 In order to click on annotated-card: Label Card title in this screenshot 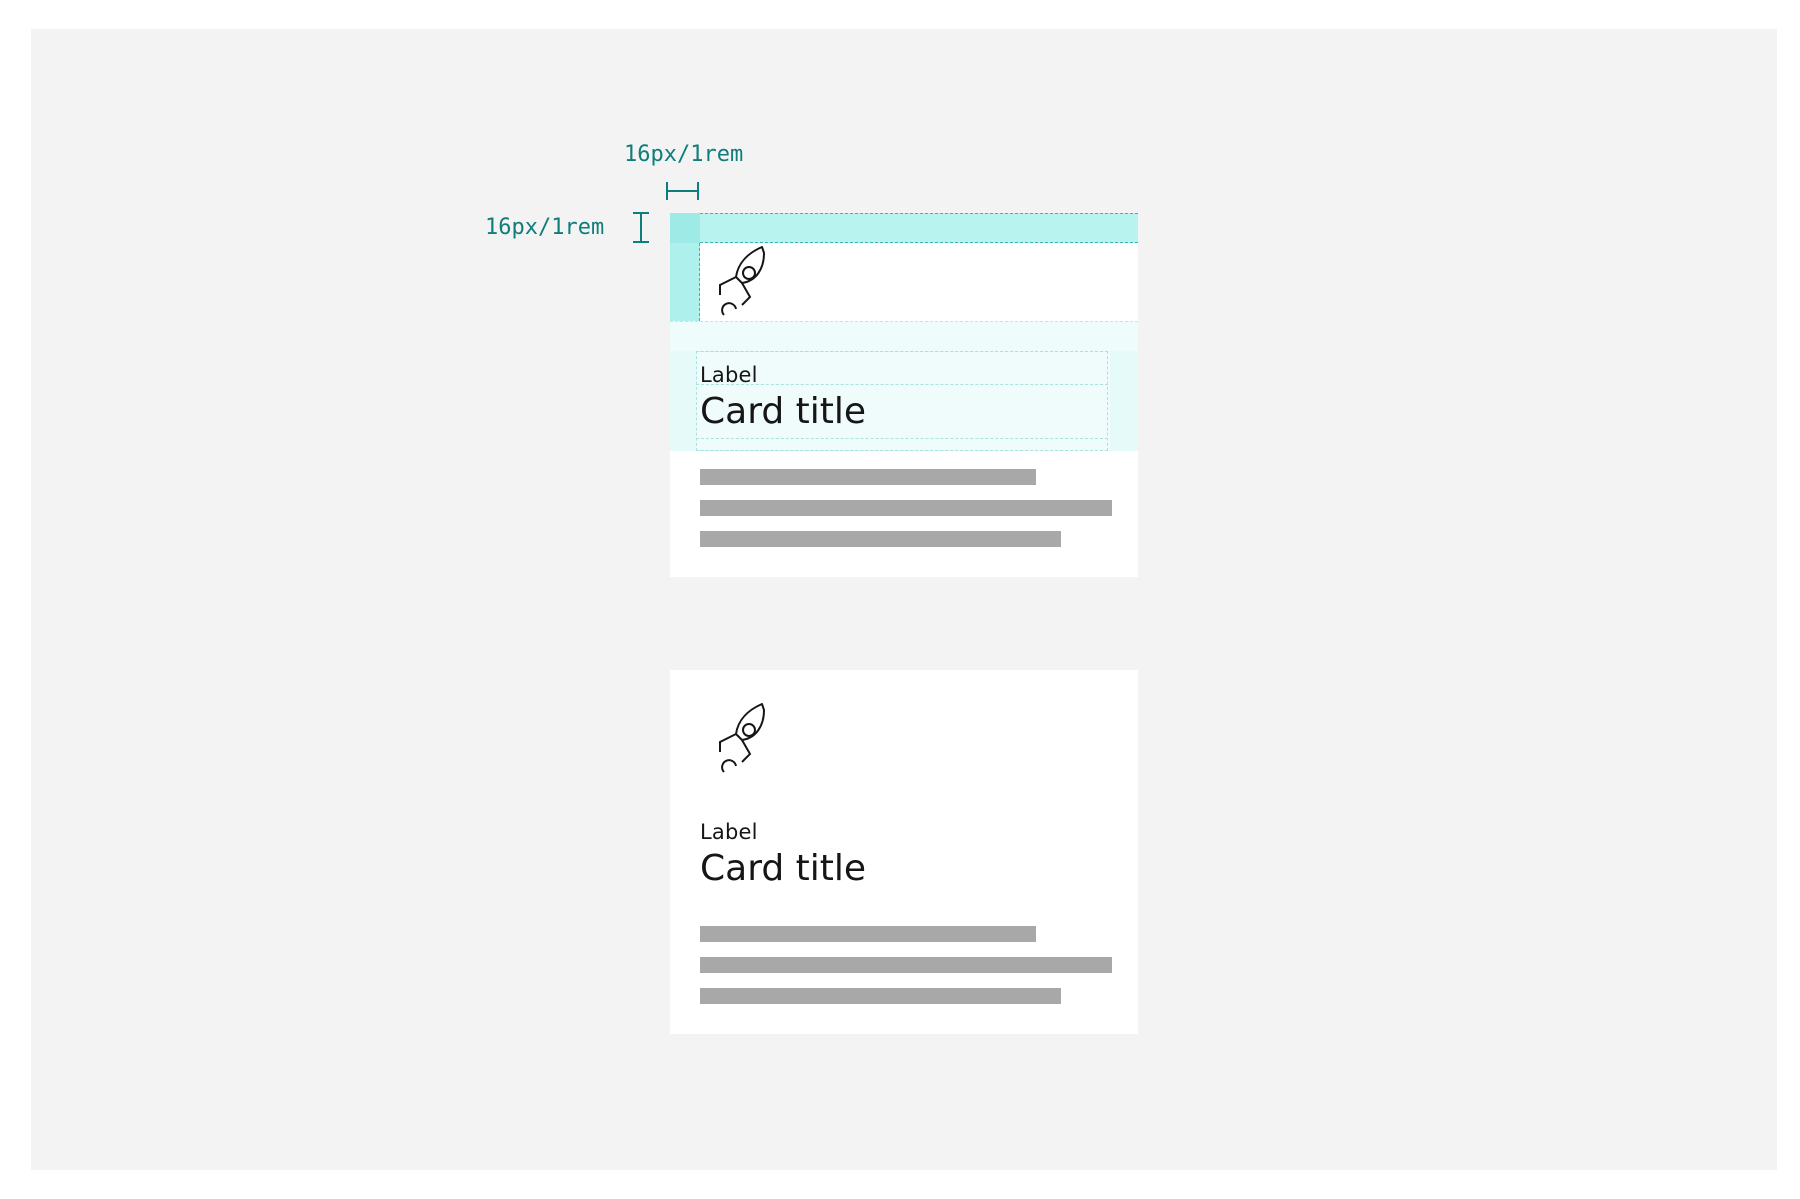, I will do `click(904, 395)`.